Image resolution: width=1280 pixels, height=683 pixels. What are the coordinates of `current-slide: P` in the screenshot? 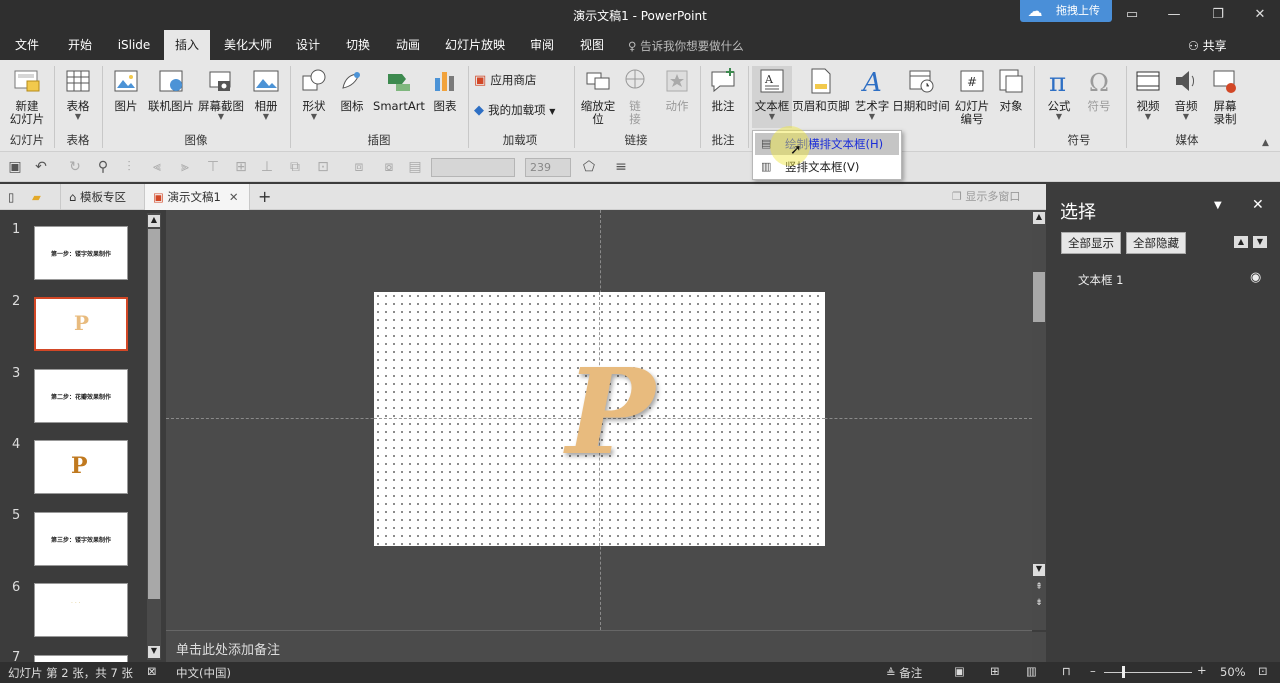 It's located at (599, 419).